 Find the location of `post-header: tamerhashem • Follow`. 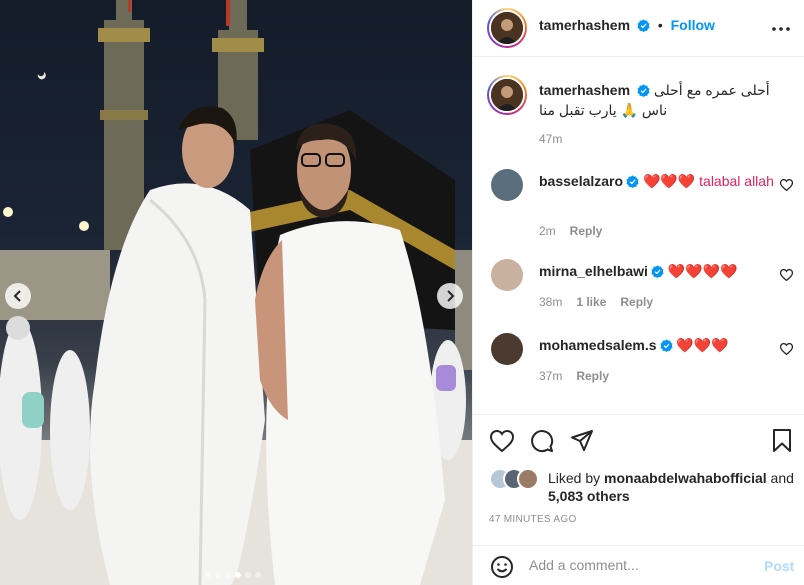

post-header: tamerhashem • Follow is located at coordinates (638, 28).